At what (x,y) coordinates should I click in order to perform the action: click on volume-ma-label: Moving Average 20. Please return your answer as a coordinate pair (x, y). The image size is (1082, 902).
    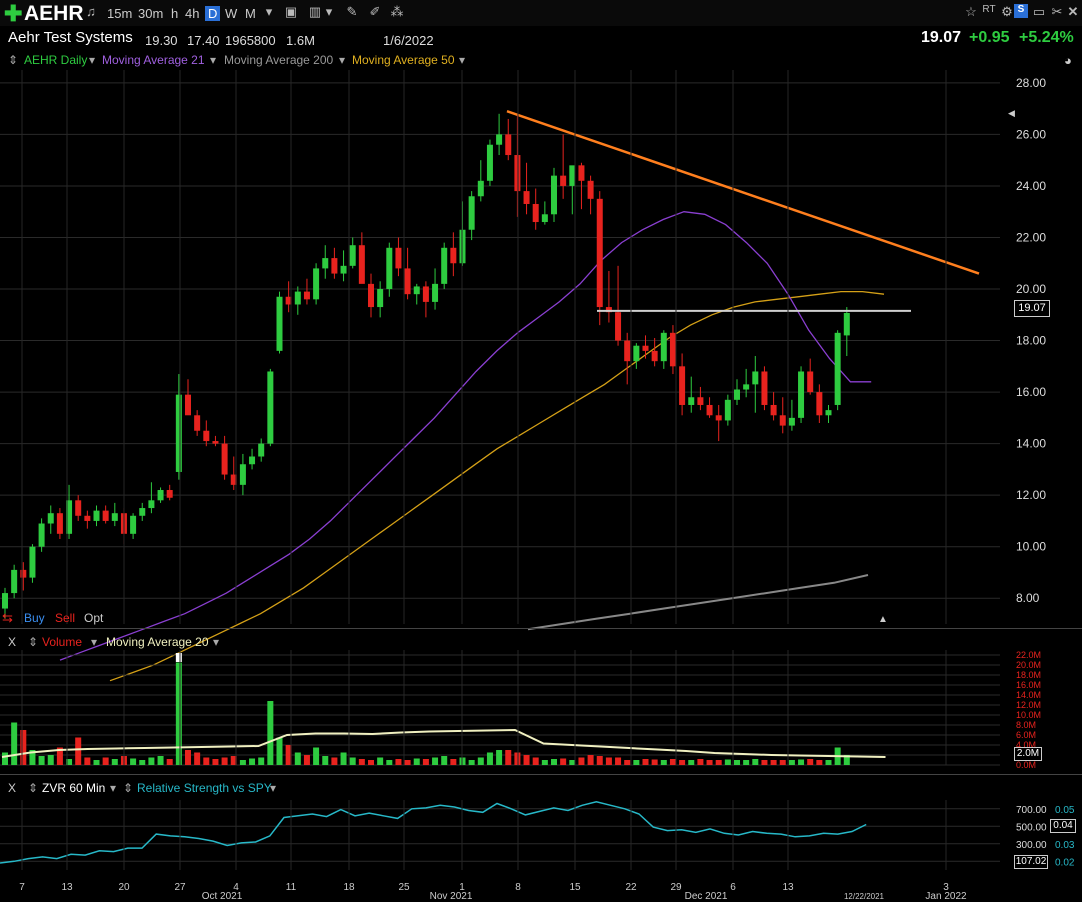
    Looking at the image, I should click on (157, 642).